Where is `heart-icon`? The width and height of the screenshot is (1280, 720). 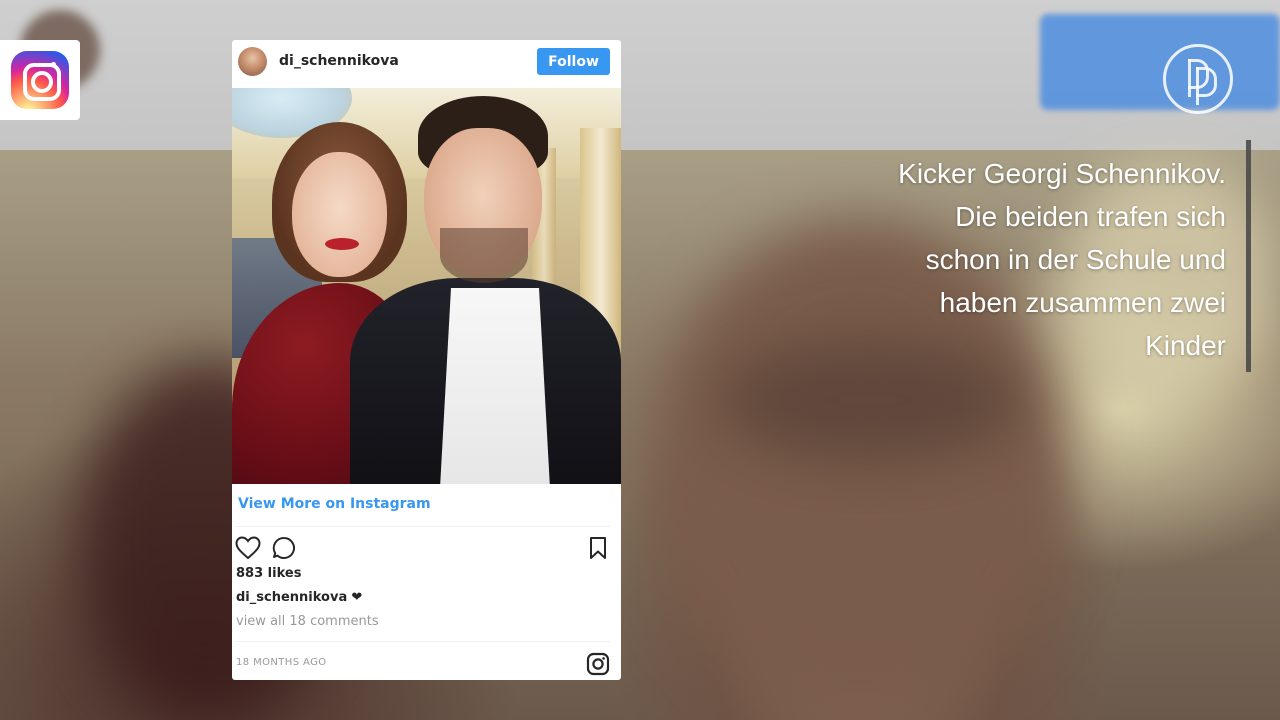 heart-icon is located at coordinates (248, 548).